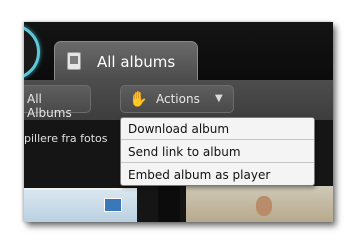  What do you see at coordinates (136, 62) in the screenshot?
I see `tab-label: All albums` at bounding box center [136, 62].